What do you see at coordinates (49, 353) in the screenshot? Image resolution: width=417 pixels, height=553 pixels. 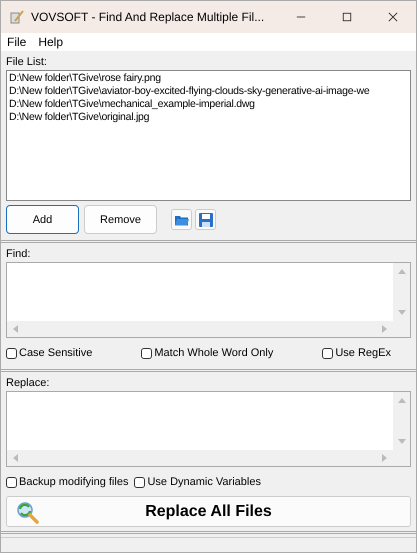 I see `checkbox: Case Sensitive` at bounding box center [49, 353].